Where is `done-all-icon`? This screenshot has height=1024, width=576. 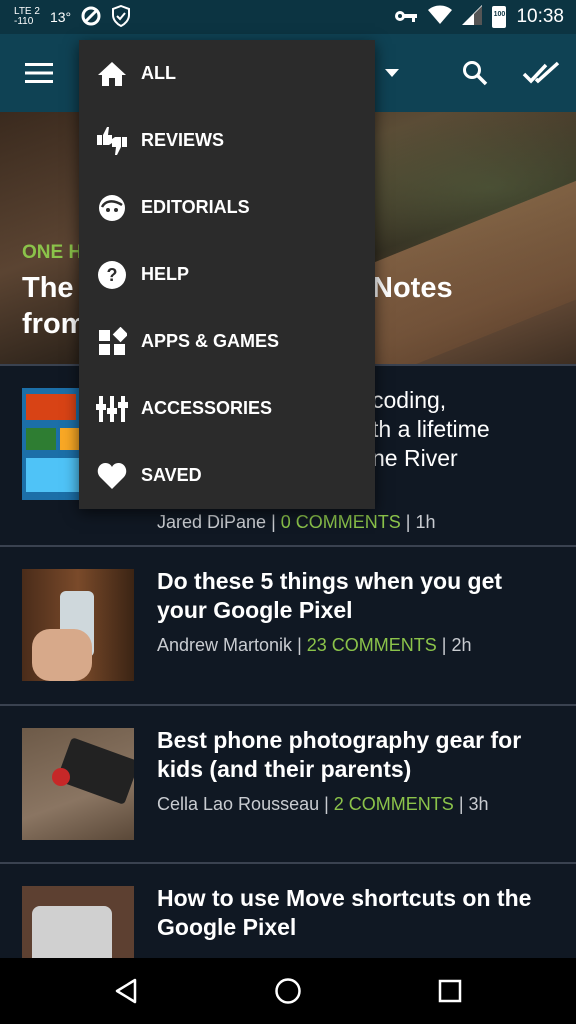
done-all-icon is located at coordinates (542, 73).